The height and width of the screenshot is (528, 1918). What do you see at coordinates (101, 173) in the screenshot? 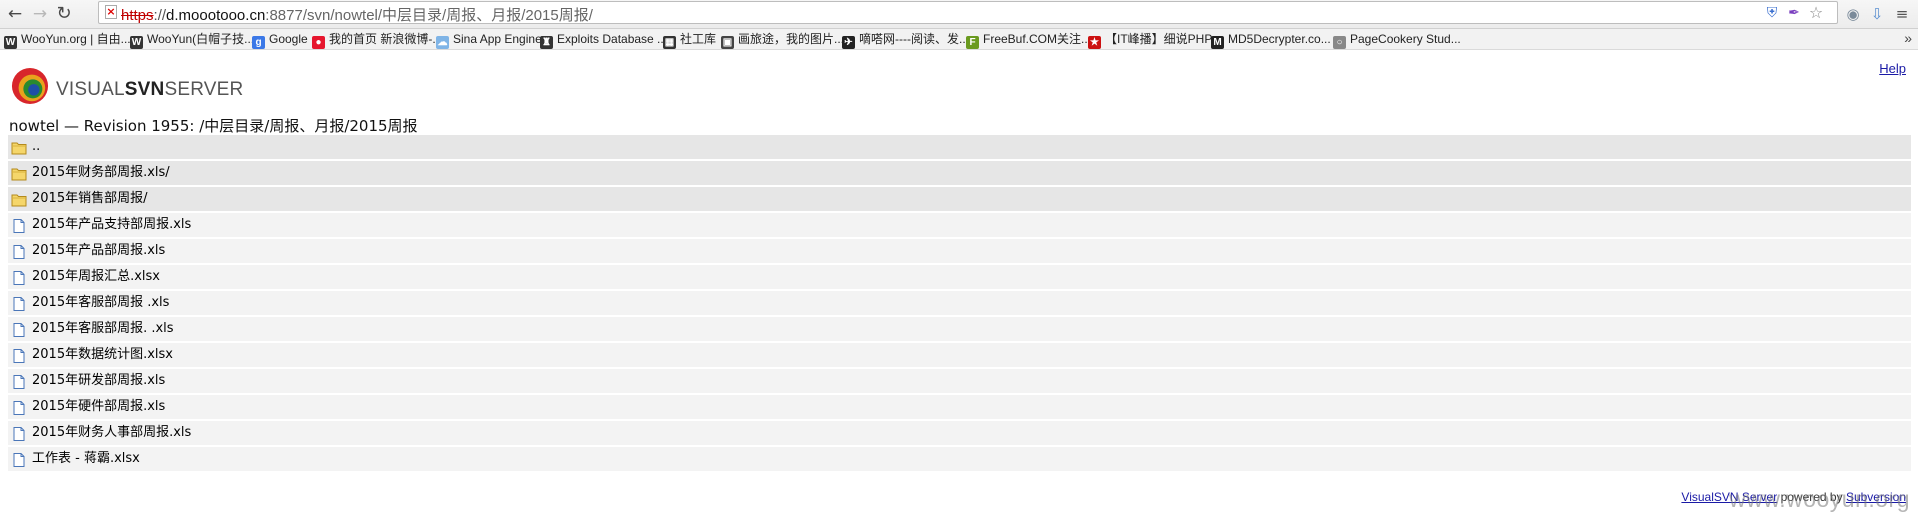
I see `directory-link: 2015年财务部周报.xls/` at bounding box center [101, 173].